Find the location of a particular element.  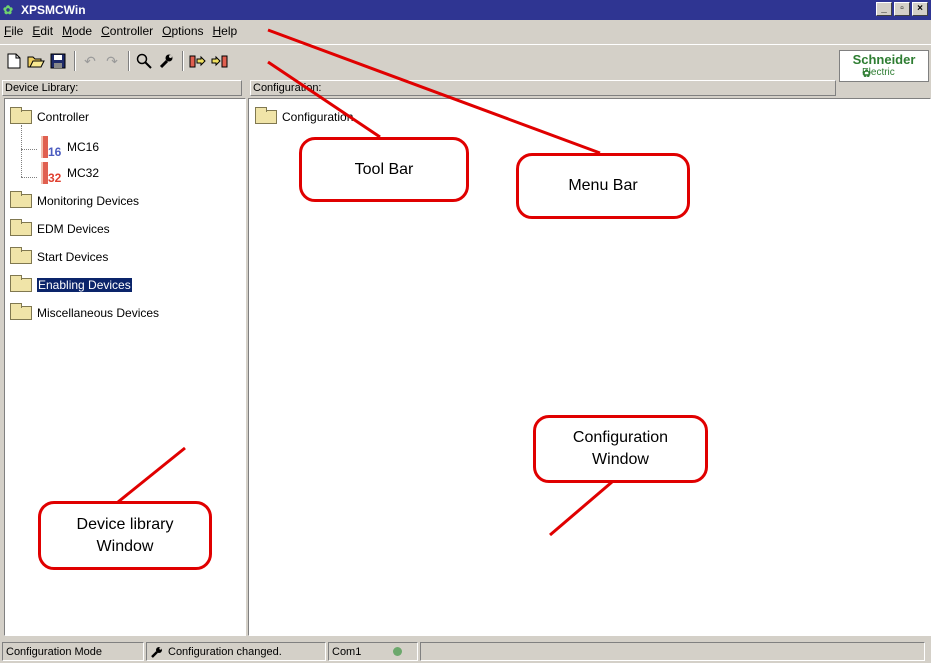

callout-config-line1: Configuration is located at coordinates (620, 437).